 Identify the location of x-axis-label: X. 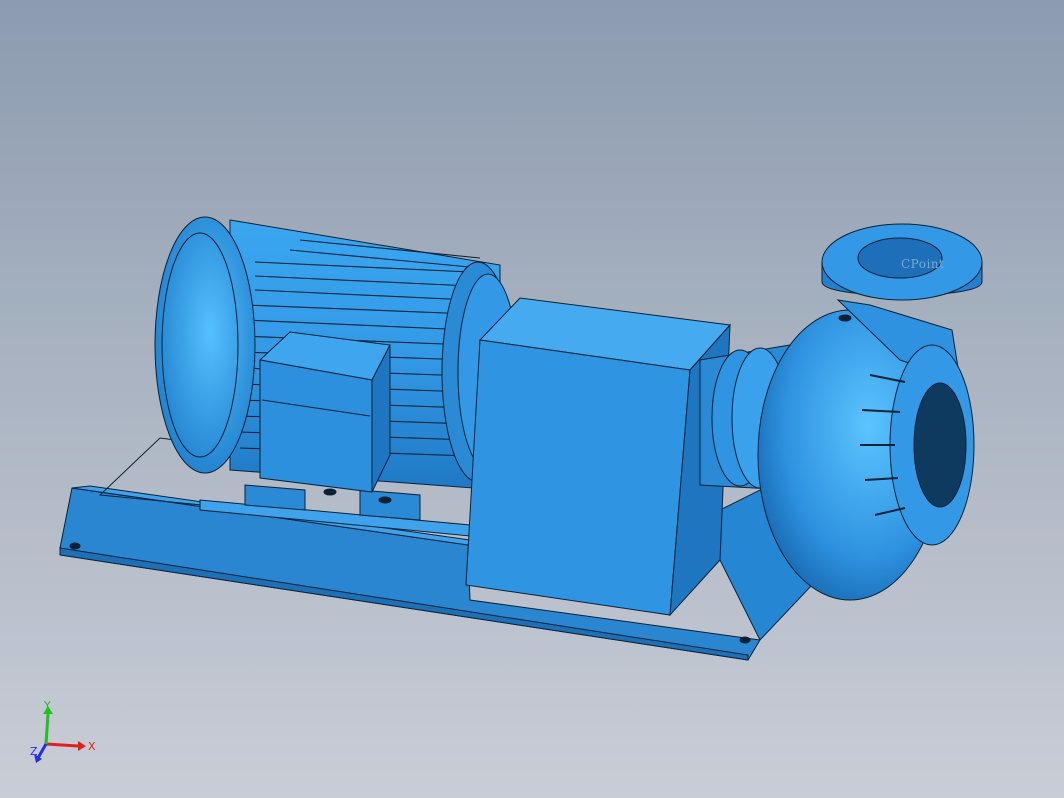
(92, 746).